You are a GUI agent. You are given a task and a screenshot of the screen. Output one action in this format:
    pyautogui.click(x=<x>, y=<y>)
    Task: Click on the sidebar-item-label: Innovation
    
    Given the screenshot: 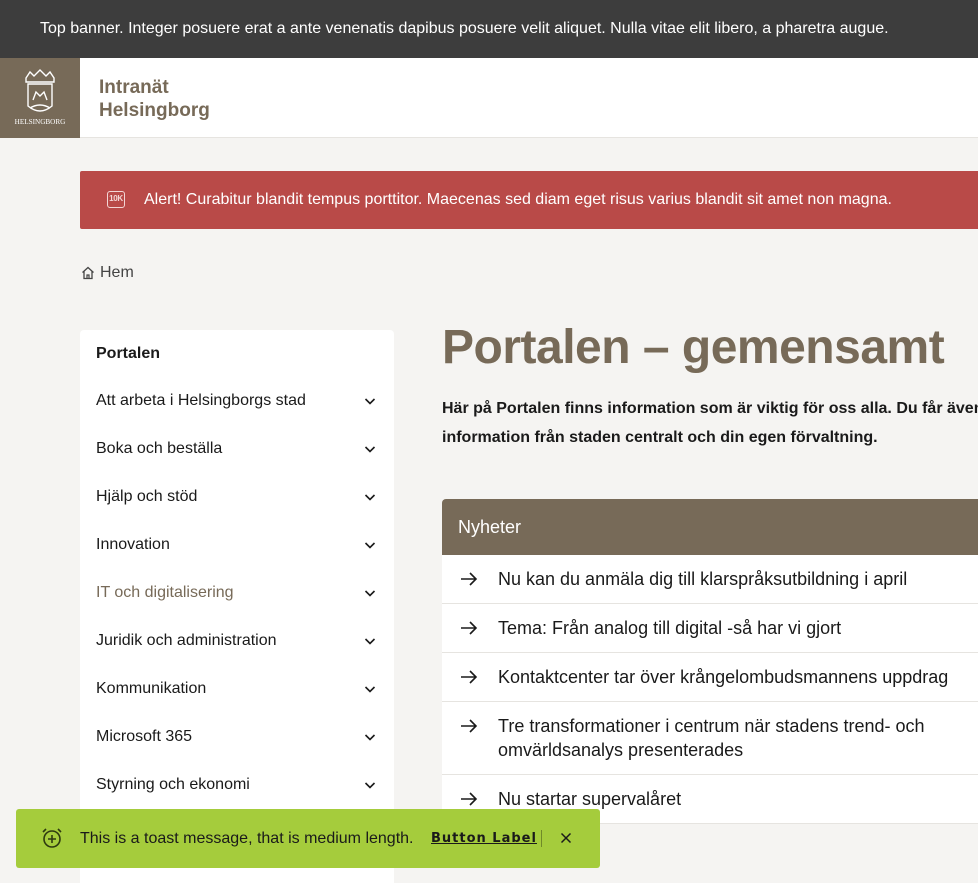 What is the action you would take?
    pyautogui.click(x=133, y=544)
    